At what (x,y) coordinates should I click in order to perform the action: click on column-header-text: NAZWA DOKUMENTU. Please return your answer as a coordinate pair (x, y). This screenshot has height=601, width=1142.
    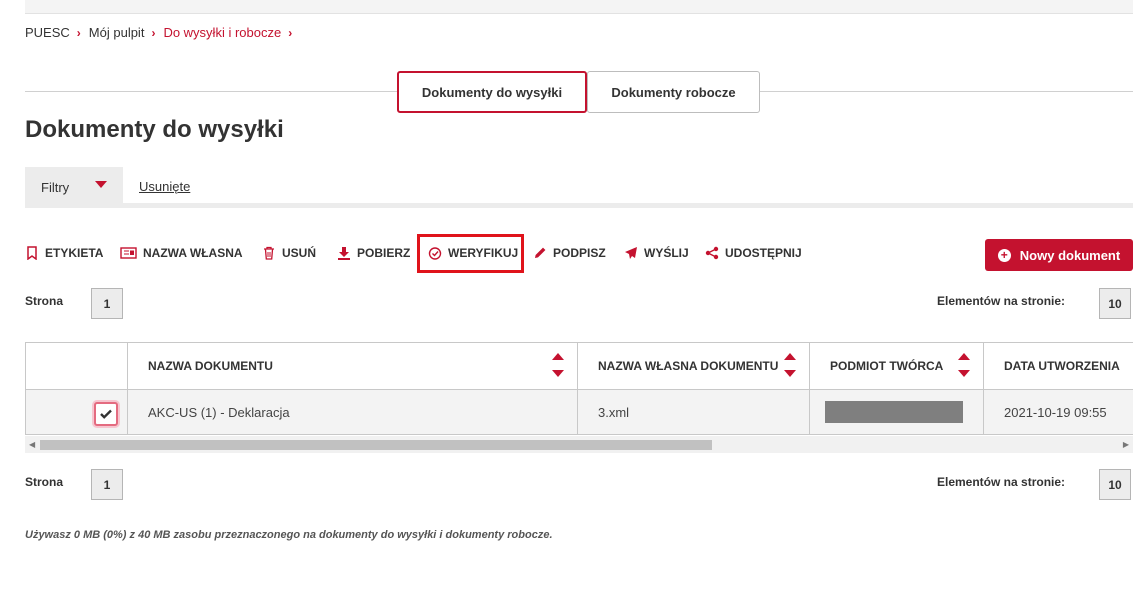
    Looking at the image, I should click on (210, 366).